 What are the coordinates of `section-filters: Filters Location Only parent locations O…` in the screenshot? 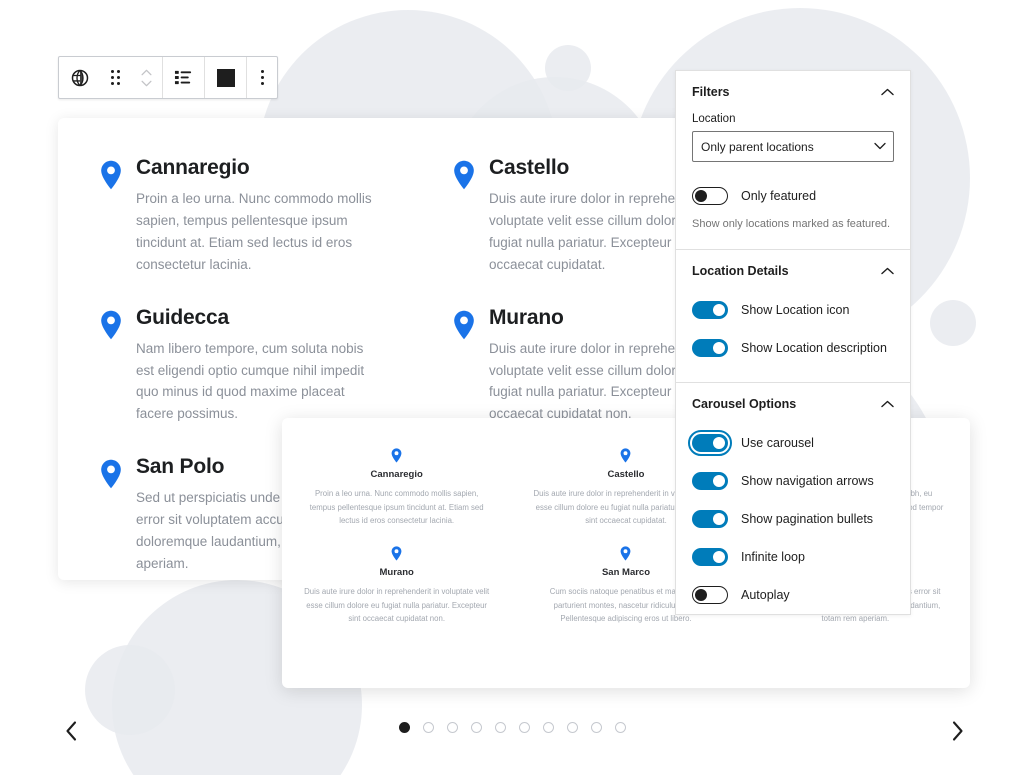 It's located at (793, 160).